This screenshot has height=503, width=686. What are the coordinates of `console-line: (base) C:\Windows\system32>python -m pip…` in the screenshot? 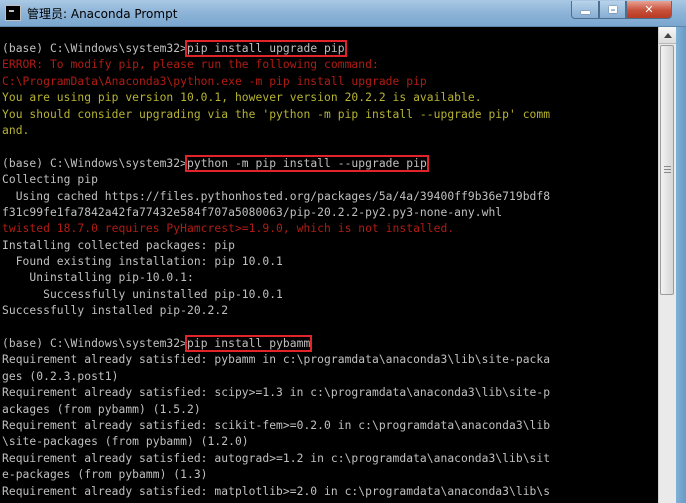 It's located at (276, 163).